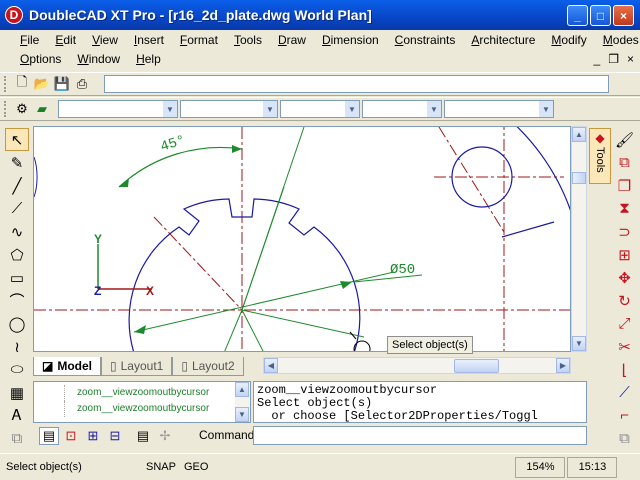 Image resolution: width=640 pixels, height=480 pixels. What do you see at coordinates (22, 83) in the screenshot?
I see `new-file-icon: 🗋` at bounding box center [22, 83].